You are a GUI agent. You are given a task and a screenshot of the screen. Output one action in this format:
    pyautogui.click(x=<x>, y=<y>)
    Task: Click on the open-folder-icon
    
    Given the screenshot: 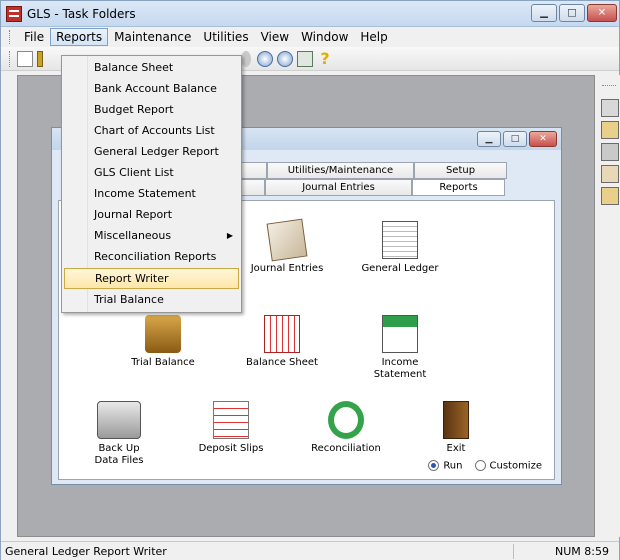 What is the action you would take?
    pyautogui.click(x=40, y=59)
    